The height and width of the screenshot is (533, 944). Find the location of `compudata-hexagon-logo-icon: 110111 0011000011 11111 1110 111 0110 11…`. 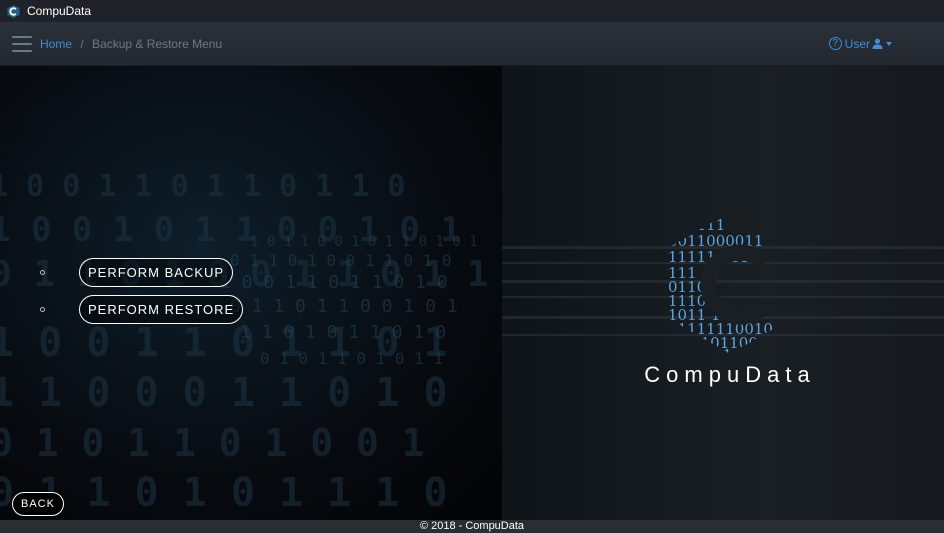

compudata-hexagon-logo-icon: 110111 0011000011 11111 1110 111 0110 11… is located at coordinates (720, 287).